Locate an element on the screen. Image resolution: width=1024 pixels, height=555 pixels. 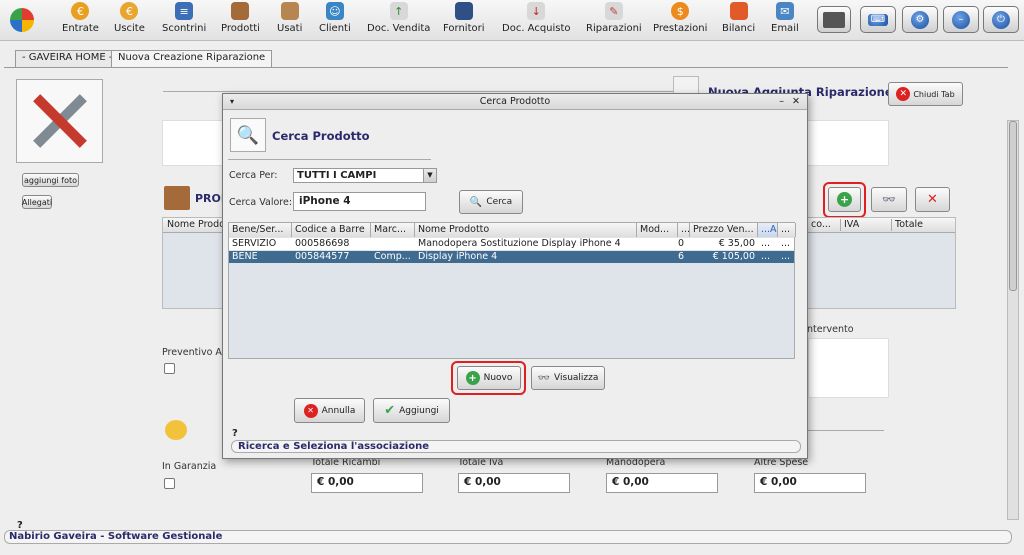
row-price: € 105,00 is located at coordinates (733, 256).